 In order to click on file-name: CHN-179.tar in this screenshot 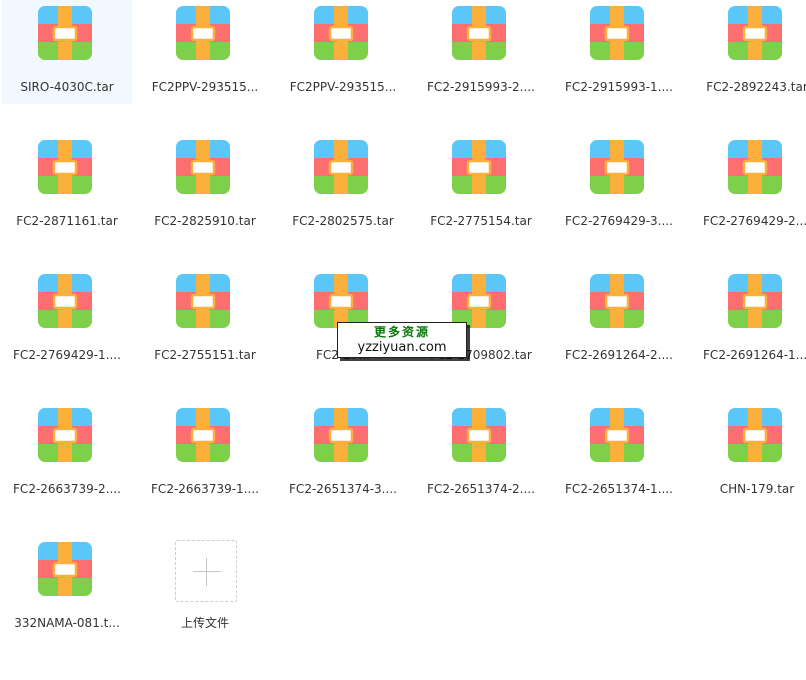, I will do `click(757, 489)`.